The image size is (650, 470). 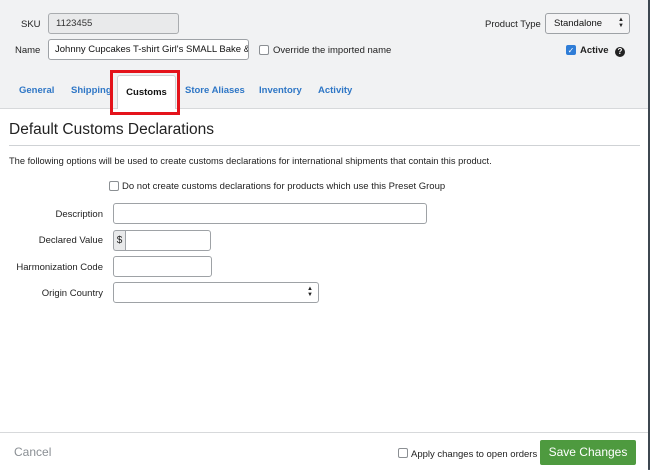 What do you see at coordinates (324, 145) in the screenshot?
I see `section-divider` at bounding box center [324, 145].